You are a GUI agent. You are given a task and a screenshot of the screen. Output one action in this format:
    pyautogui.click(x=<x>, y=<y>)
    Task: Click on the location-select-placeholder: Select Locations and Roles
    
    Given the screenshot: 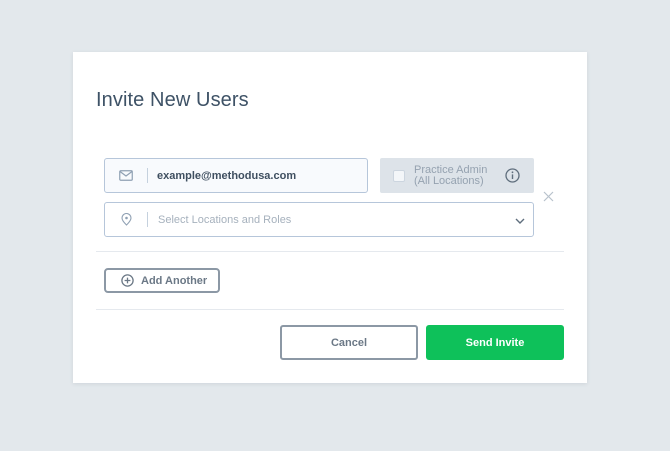 What is the action you would take?
    pyautogui.click(x=225, y=219)
    